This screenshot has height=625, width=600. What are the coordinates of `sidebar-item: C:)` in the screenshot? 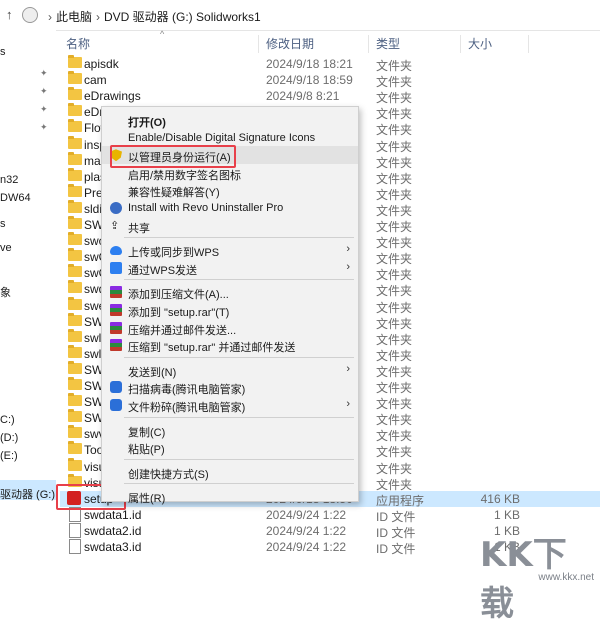 It's located at (7, 420).